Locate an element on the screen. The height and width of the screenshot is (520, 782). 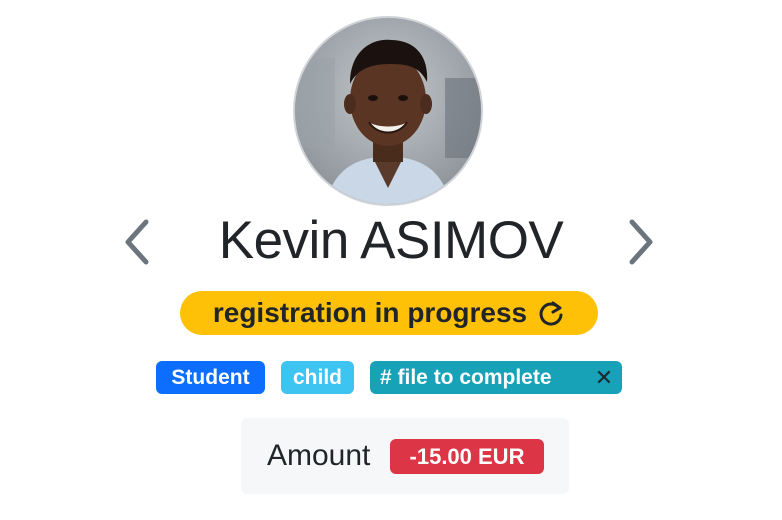
refresh-icon is located at coordinates (551, 313).